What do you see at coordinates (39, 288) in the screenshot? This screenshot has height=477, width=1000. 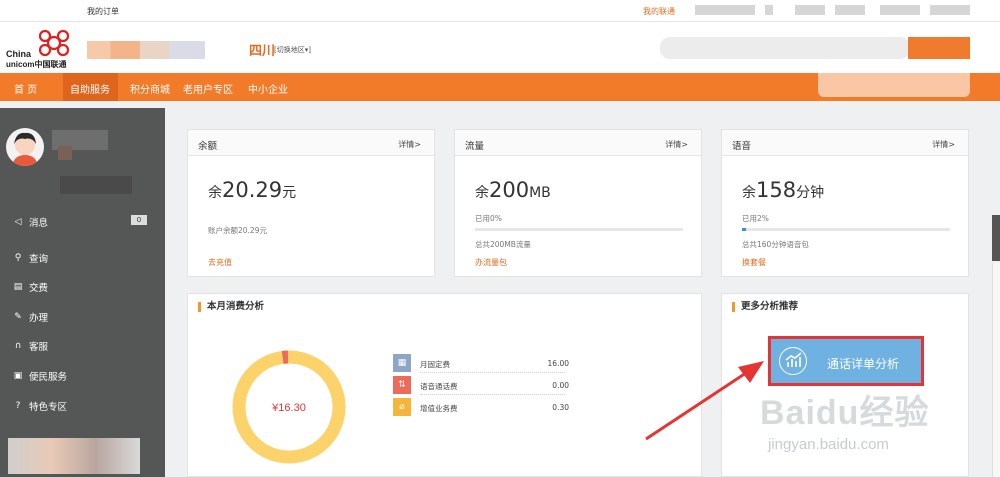 I see `sidebar-item-label: 交费` at bounding box center [39, 288].